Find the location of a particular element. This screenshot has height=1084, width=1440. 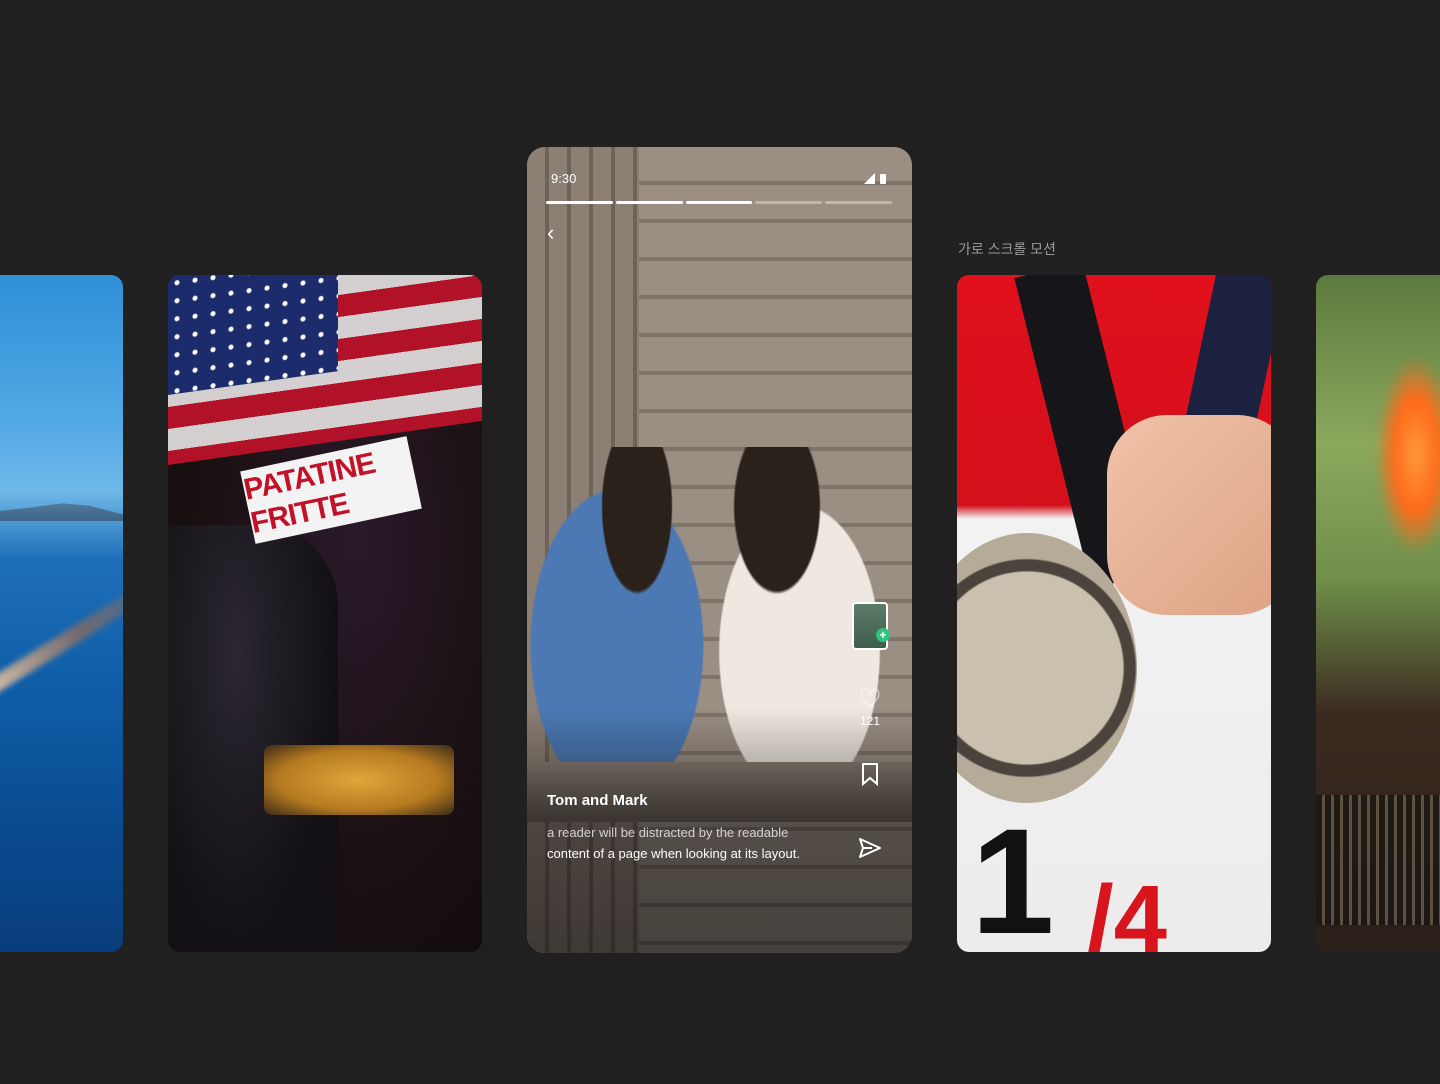

stall-sign: PATATINE FRITTE is located at coordinates (331, 490).